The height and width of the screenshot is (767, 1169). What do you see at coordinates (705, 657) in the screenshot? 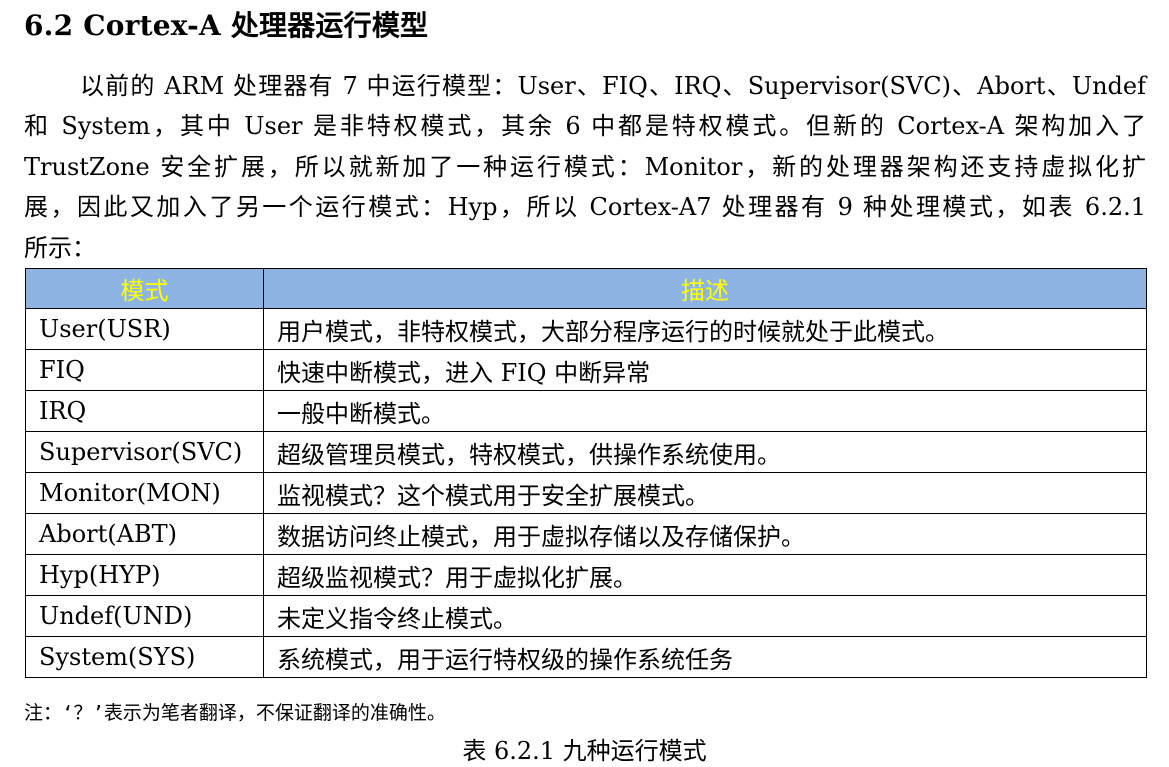
I see `description-cell: 系统模式，用于运行特权级的操作系统任务` at bounding box center [705, 657].